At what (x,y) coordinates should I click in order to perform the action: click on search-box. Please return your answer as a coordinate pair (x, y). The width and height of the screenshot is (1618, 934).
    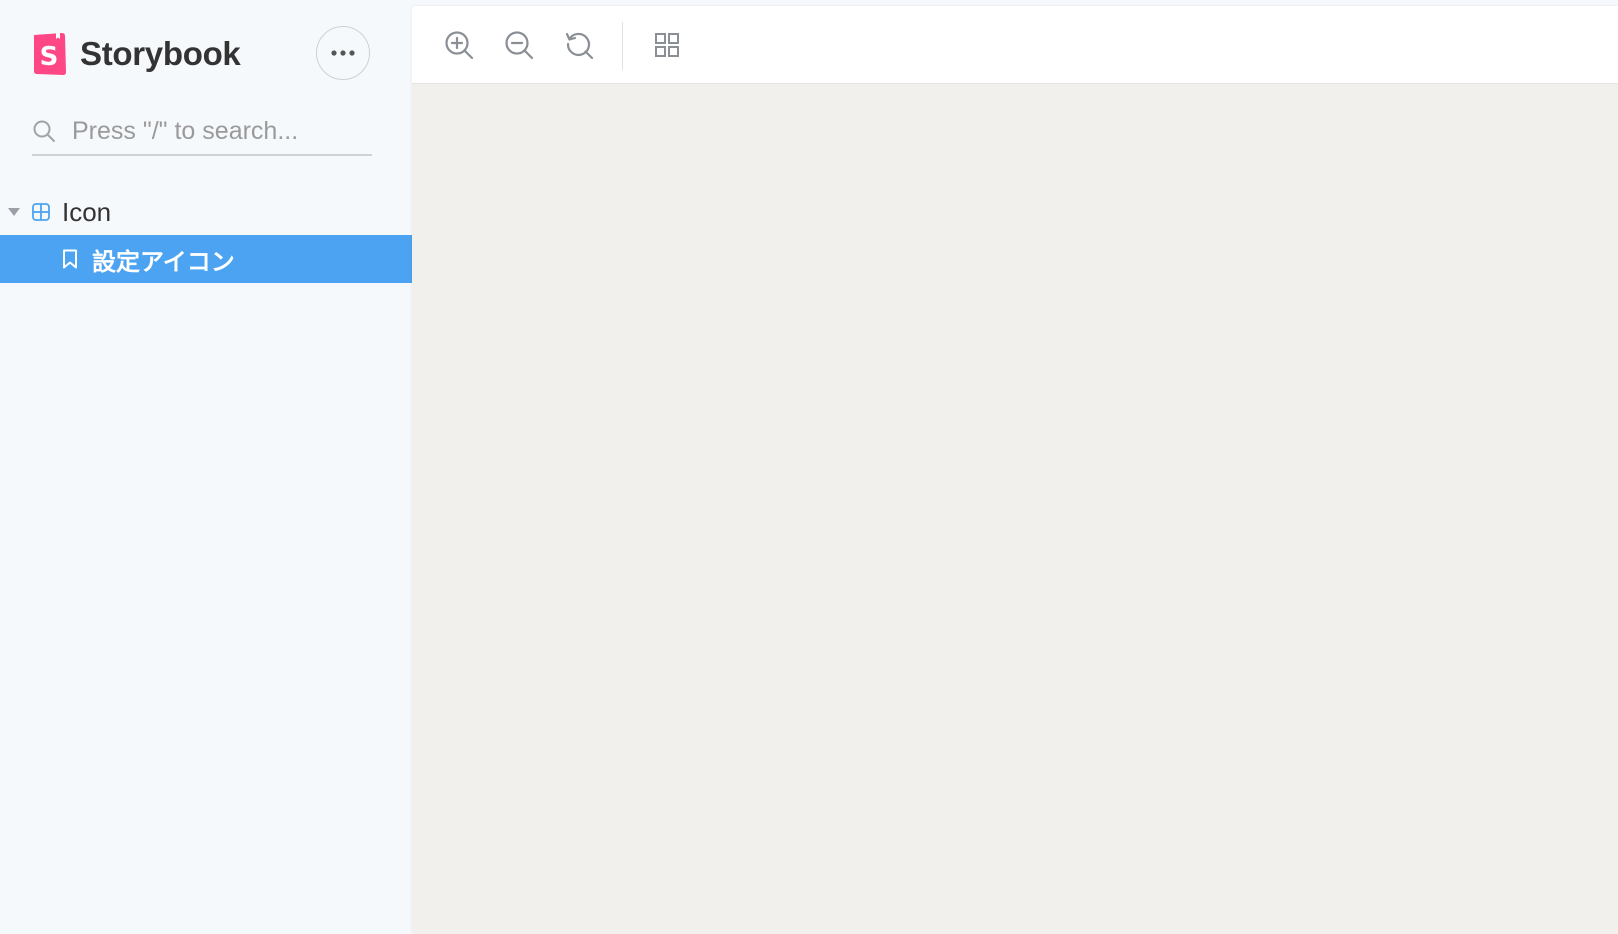
    Looking at the image, I should click on (202, 132).